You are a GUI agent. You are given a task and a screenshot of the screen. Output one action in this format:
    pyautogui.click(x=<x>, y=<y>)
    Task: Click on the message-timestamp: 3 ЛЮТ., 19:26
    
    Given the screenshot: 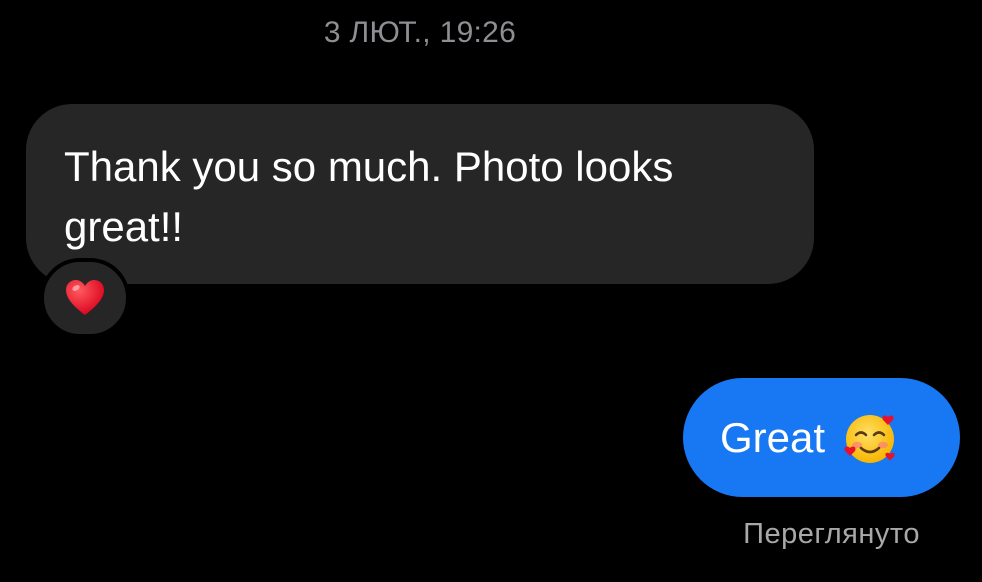 What is the action you would take?
    pyautogui.click(x=420, y=32)
    